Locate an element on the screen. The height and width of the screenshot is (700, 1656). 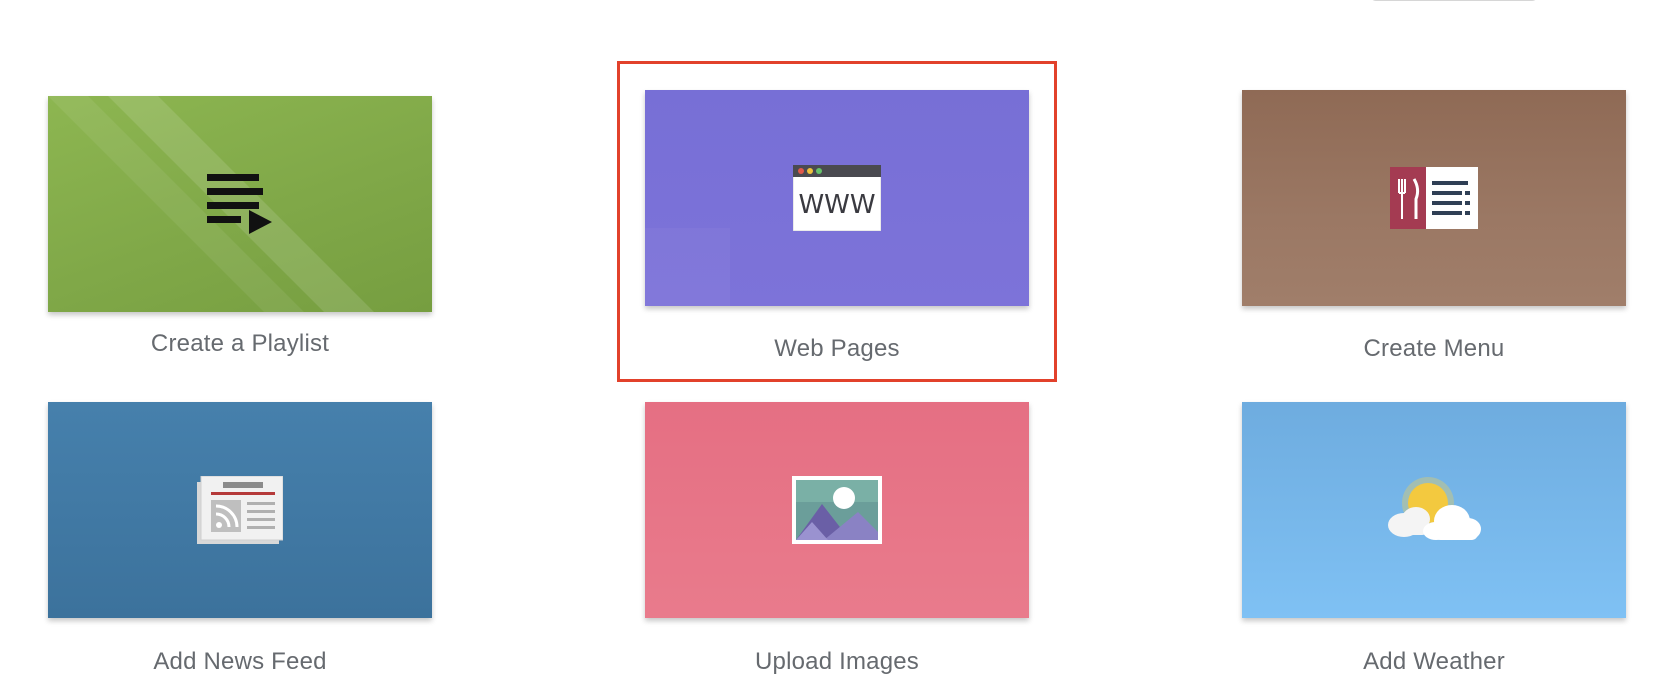
tile-add-news-feed: Add News Feed is located at coordinates (240, 538).